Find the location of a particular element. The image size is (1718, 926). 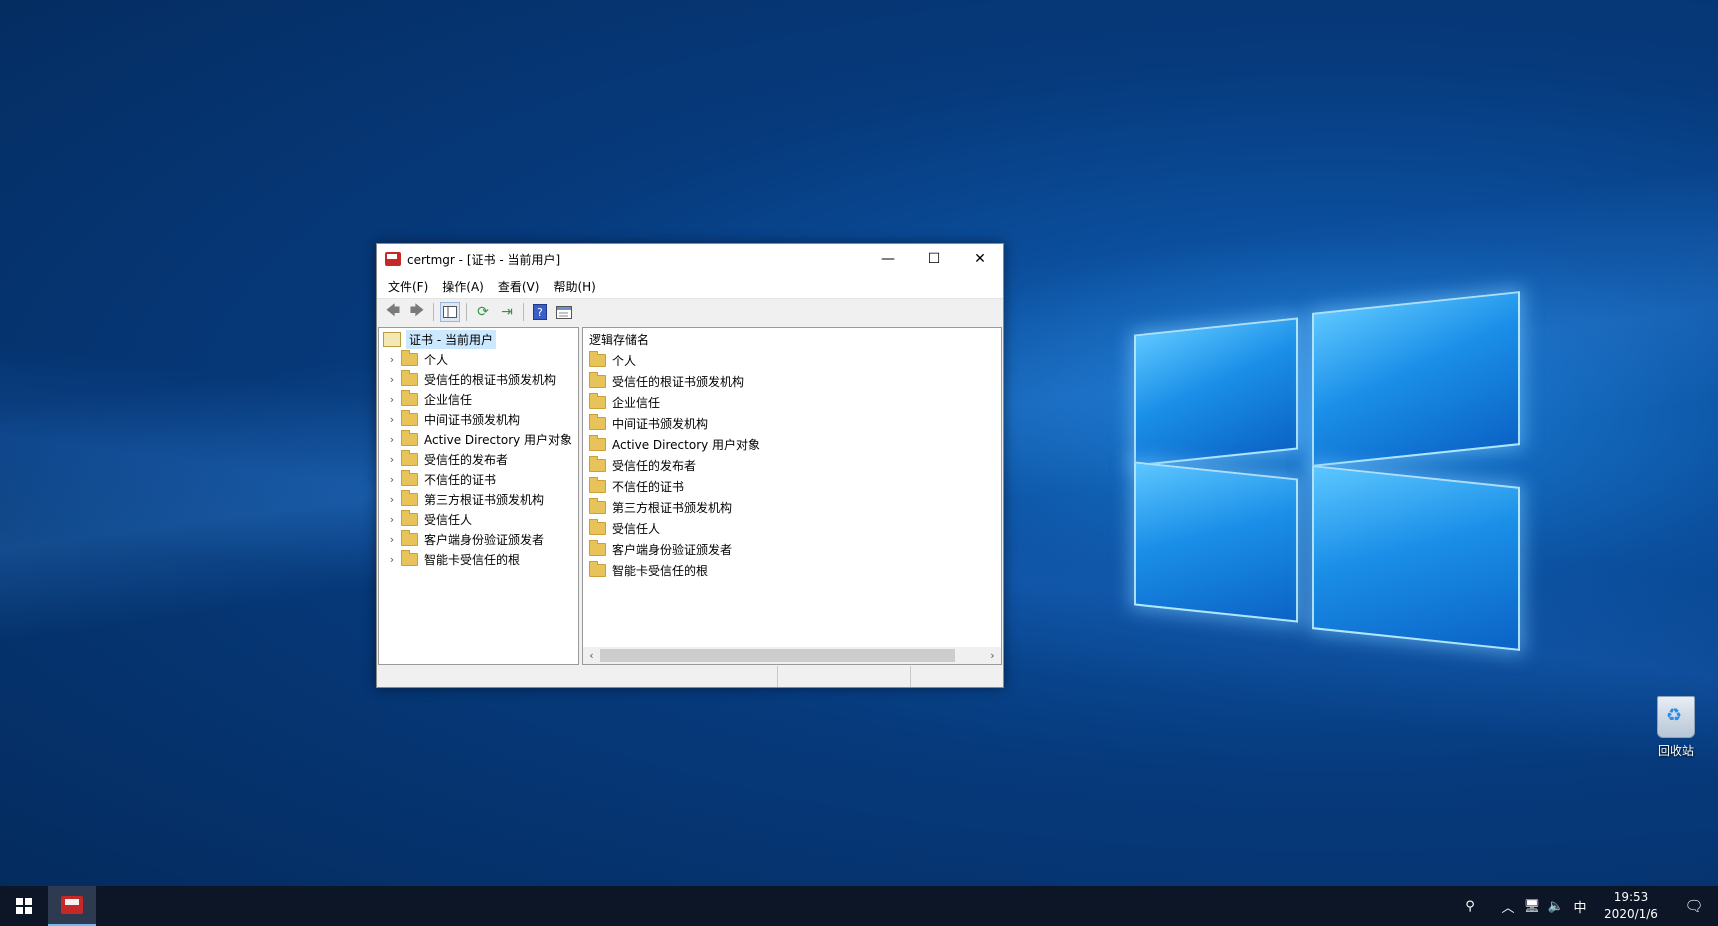

tree-item: › Active Directory 用户对象 is located at coordinates (478, 439).